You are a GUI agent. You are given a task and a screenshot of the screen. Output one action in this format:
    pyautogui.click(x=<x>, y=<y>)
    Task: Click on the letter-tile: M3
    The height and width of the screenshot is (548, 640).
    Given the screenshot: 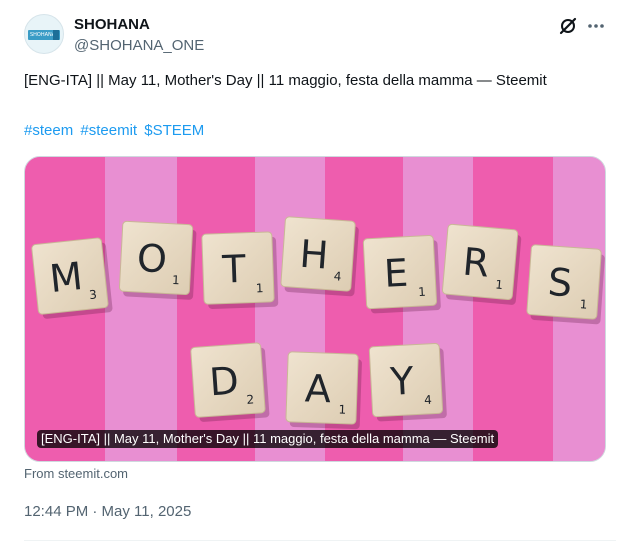 What is the action you would take?
    pyautogui.click(x=72, y=278)
    